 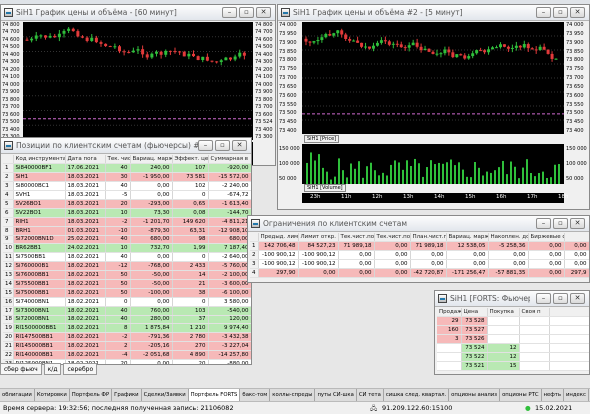 I want to click on column-header: Код инструмента, so click(x=39, y=160).